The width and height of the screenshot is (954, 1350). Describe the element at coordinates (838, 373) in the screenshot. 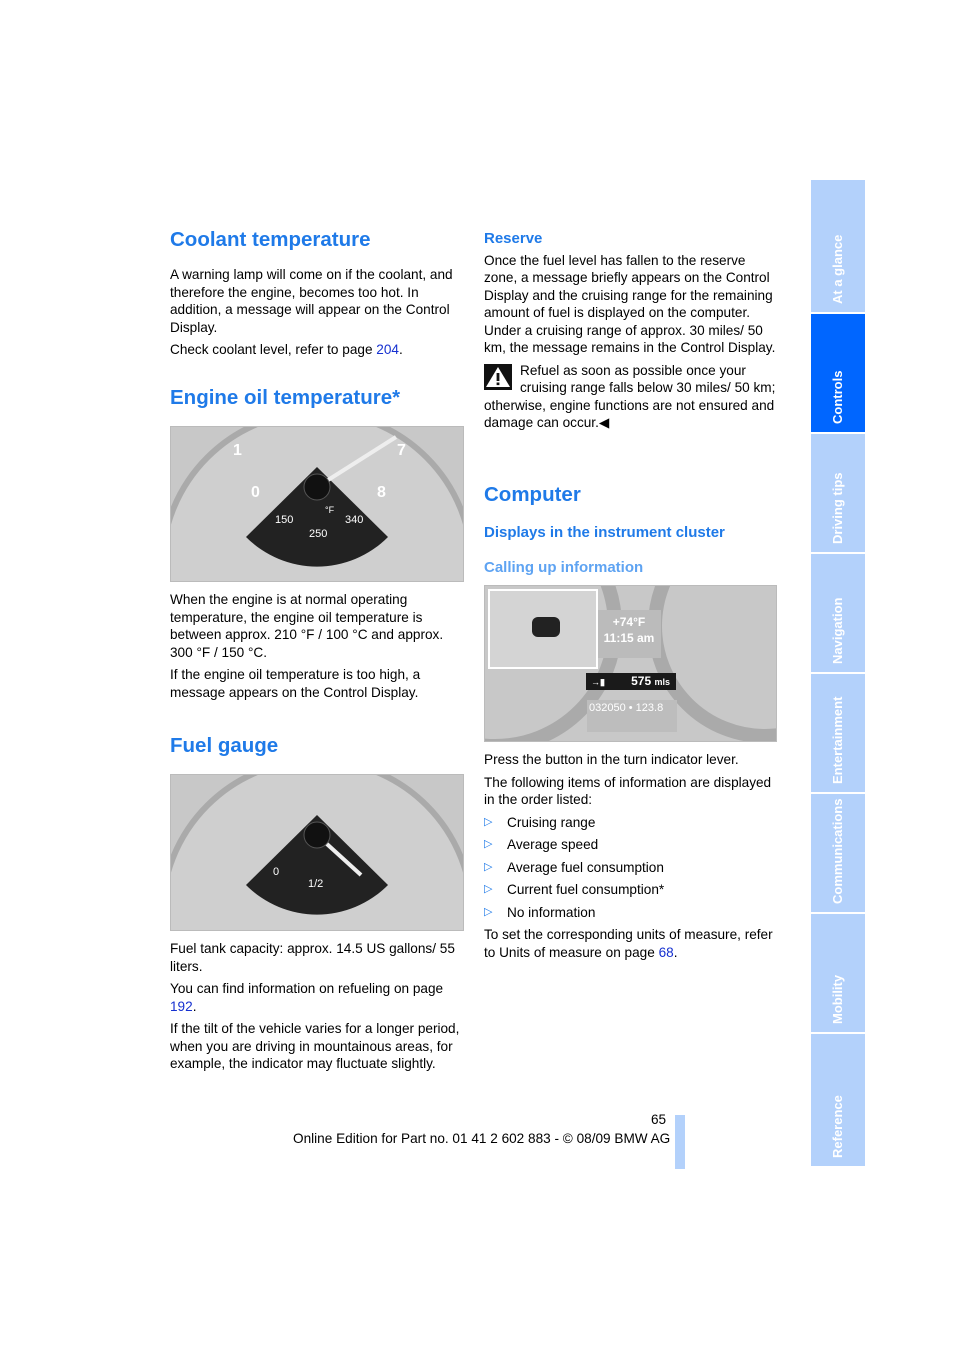

I see `tab-controls: Controls` at that location.